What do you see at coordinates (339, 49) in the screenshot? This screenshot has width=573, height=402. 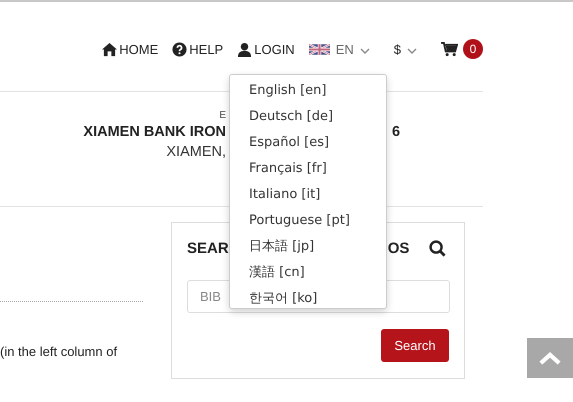 I see `language-selector: EN` at bounding box center [339, 49].